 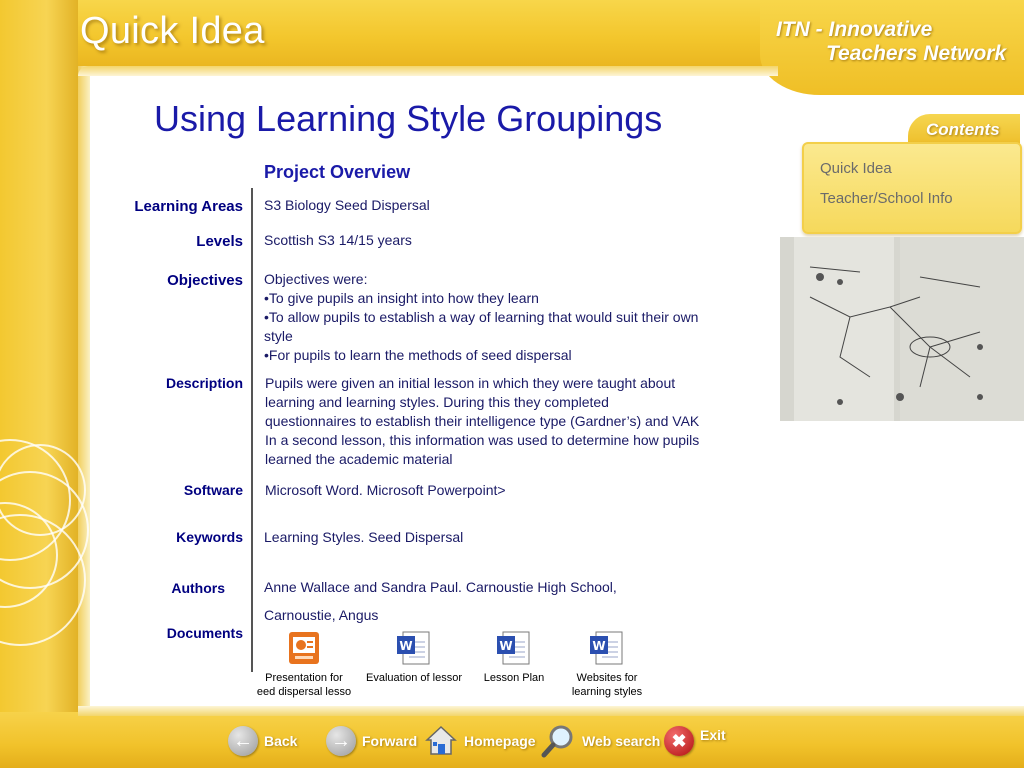 I want to click on document-websites: W Websites for learning styles, so click(x=607, y=664).